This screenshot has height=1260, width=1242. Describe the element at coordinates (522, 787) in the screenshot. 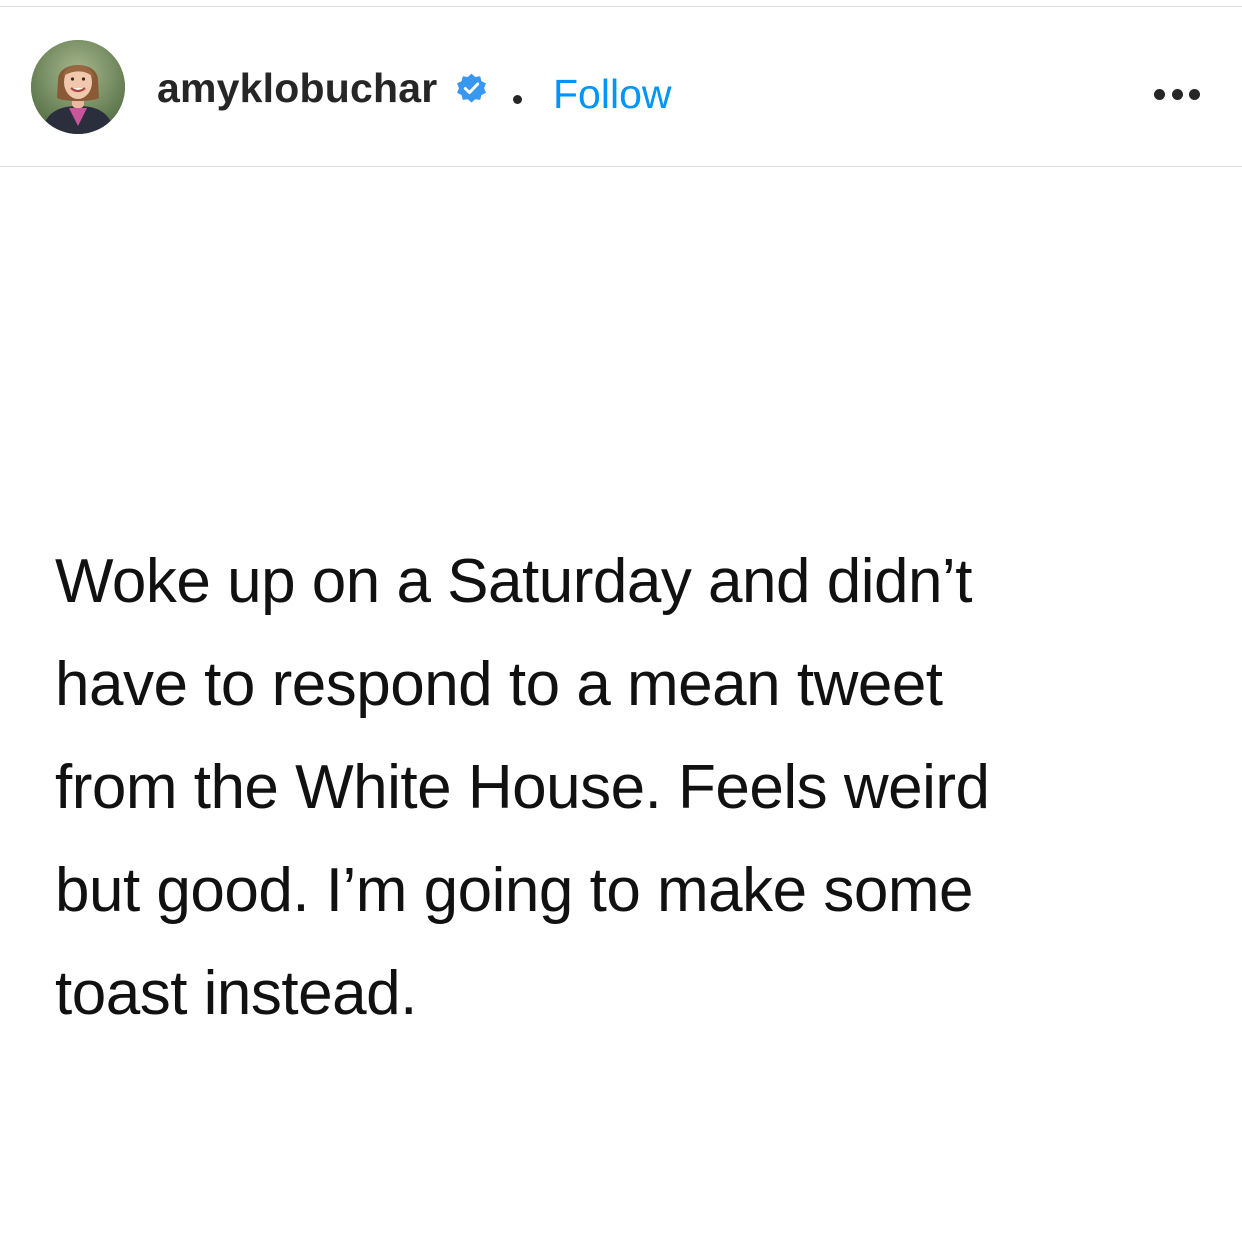

I see `post-text-line: from the White House. Feels weird` at that location.